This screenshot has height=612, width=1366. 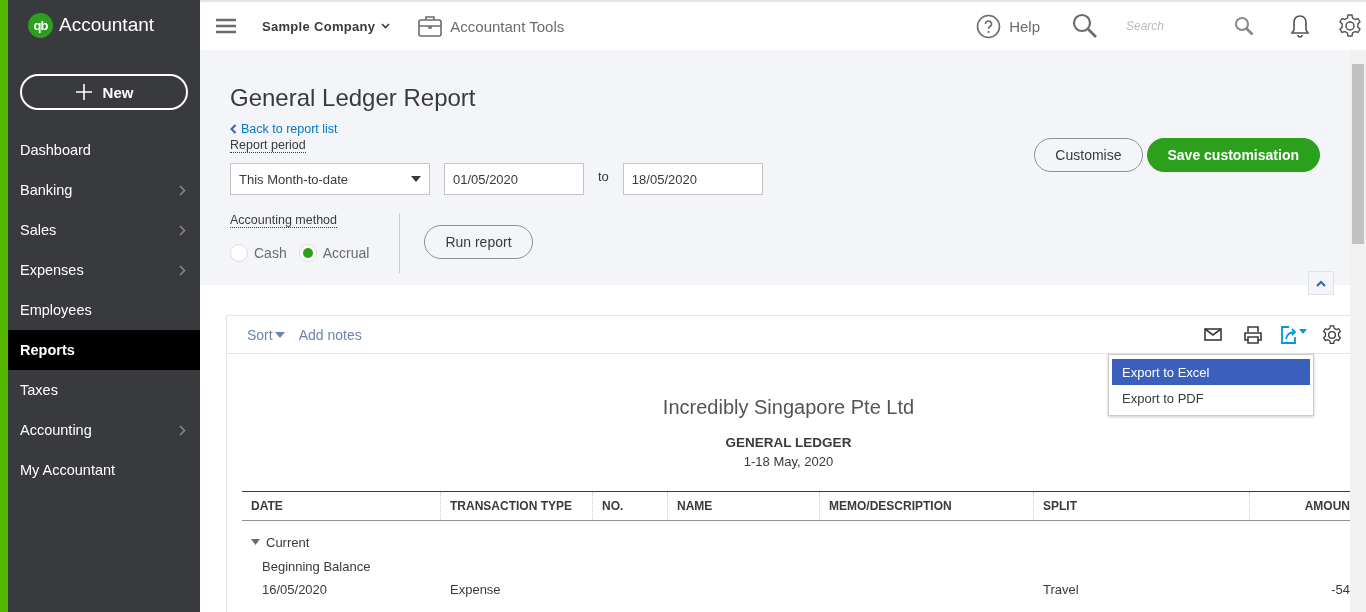 What do you see at coordinates (788, 461) in the screenshot?
I see `report-period: 1-18 May, 2020` at bounding box center [788, 461].